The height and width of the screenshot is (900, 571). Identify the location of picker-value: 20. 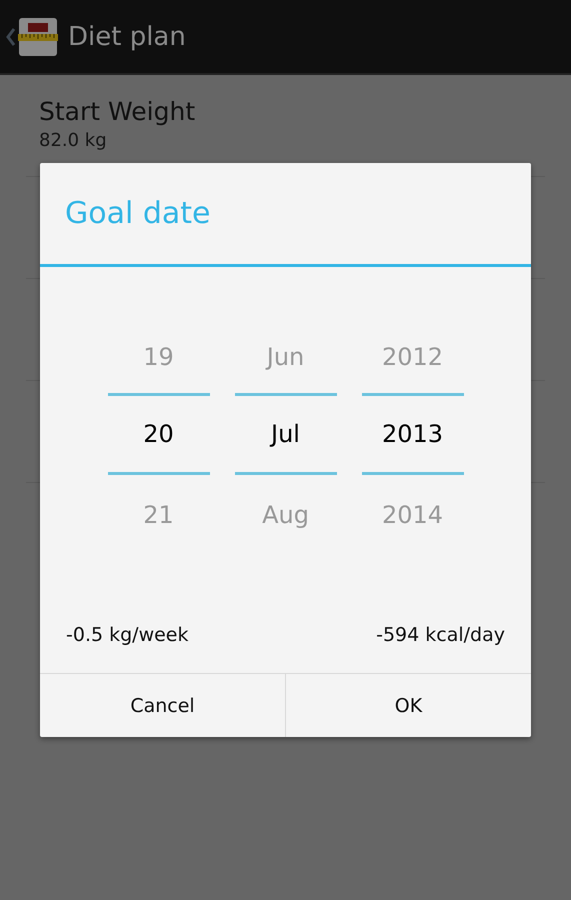
(159, 434).